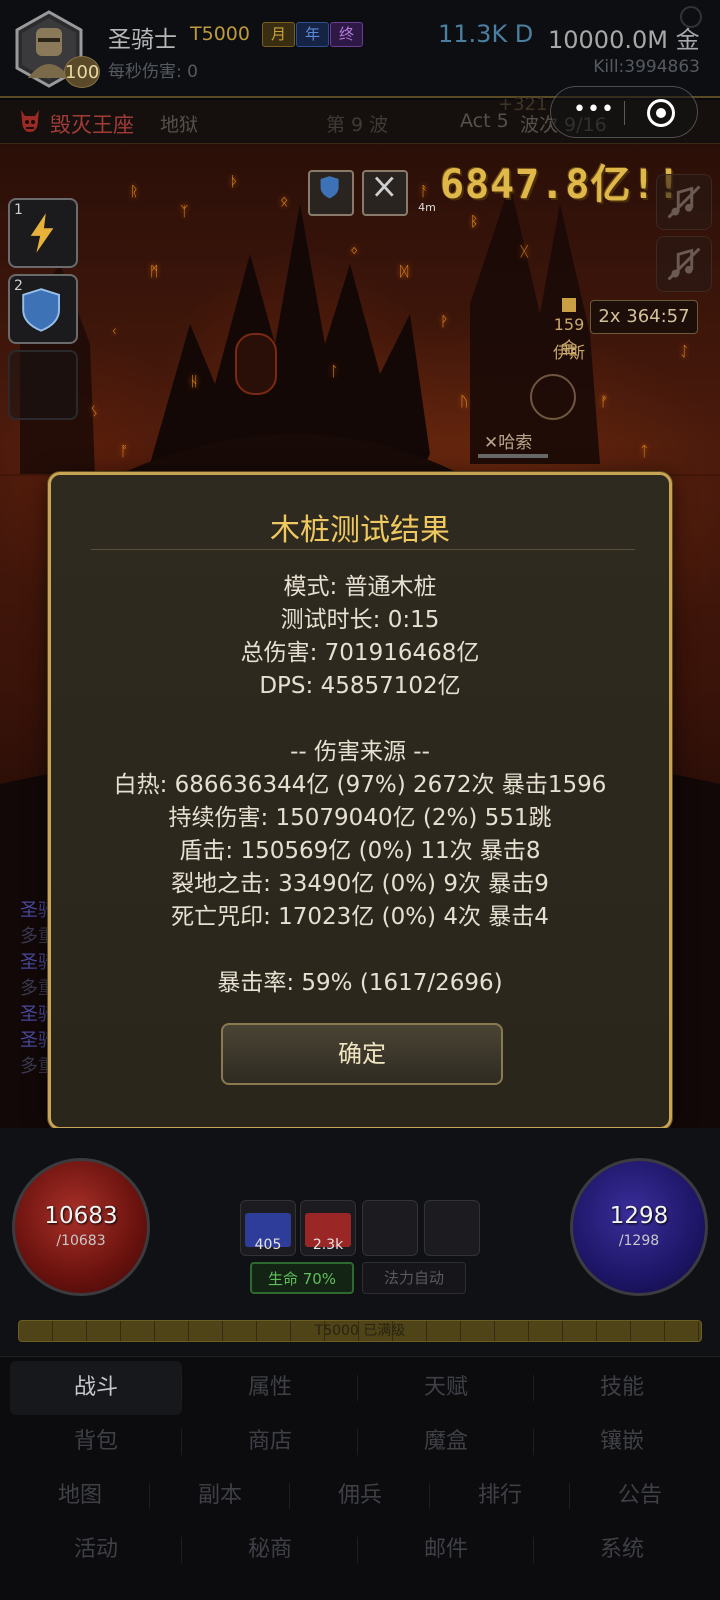  I want to click on tier-label: T5000, so click(220, 34).